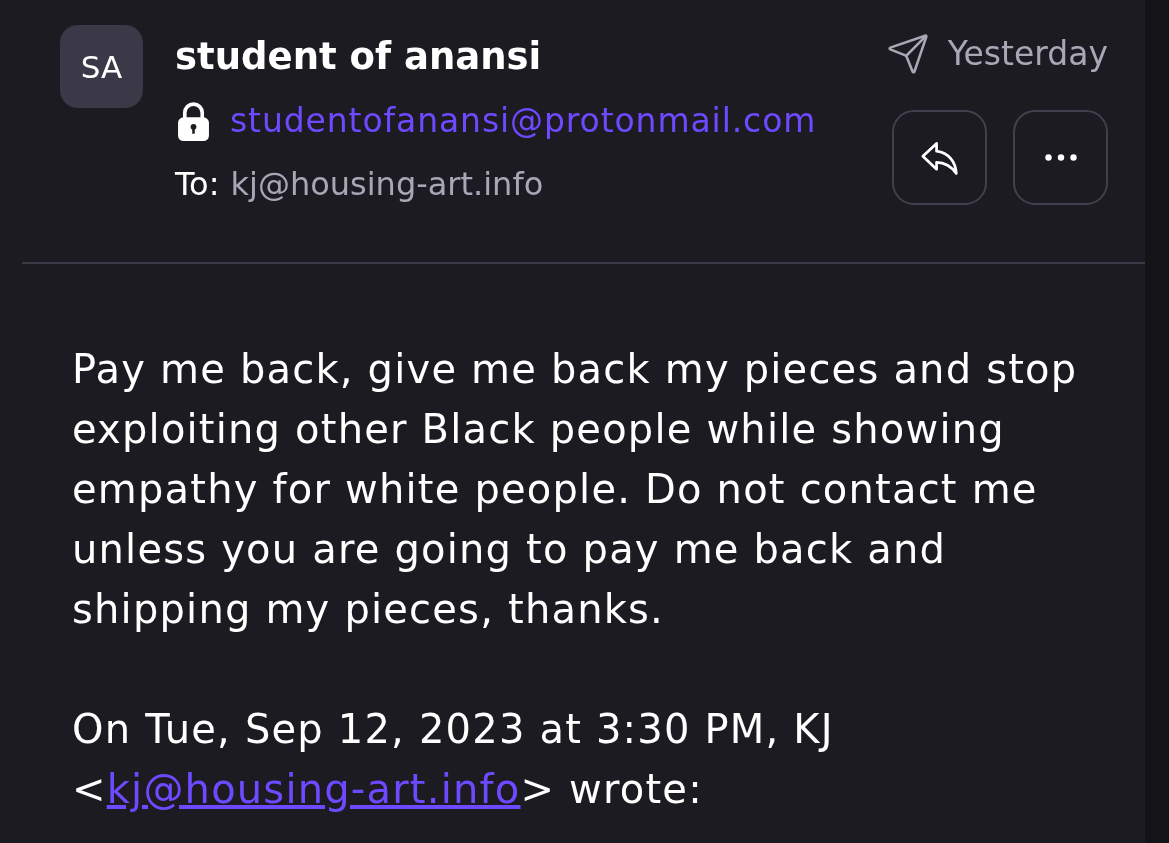  I want to click on to-label: To:, so click(197, 184).